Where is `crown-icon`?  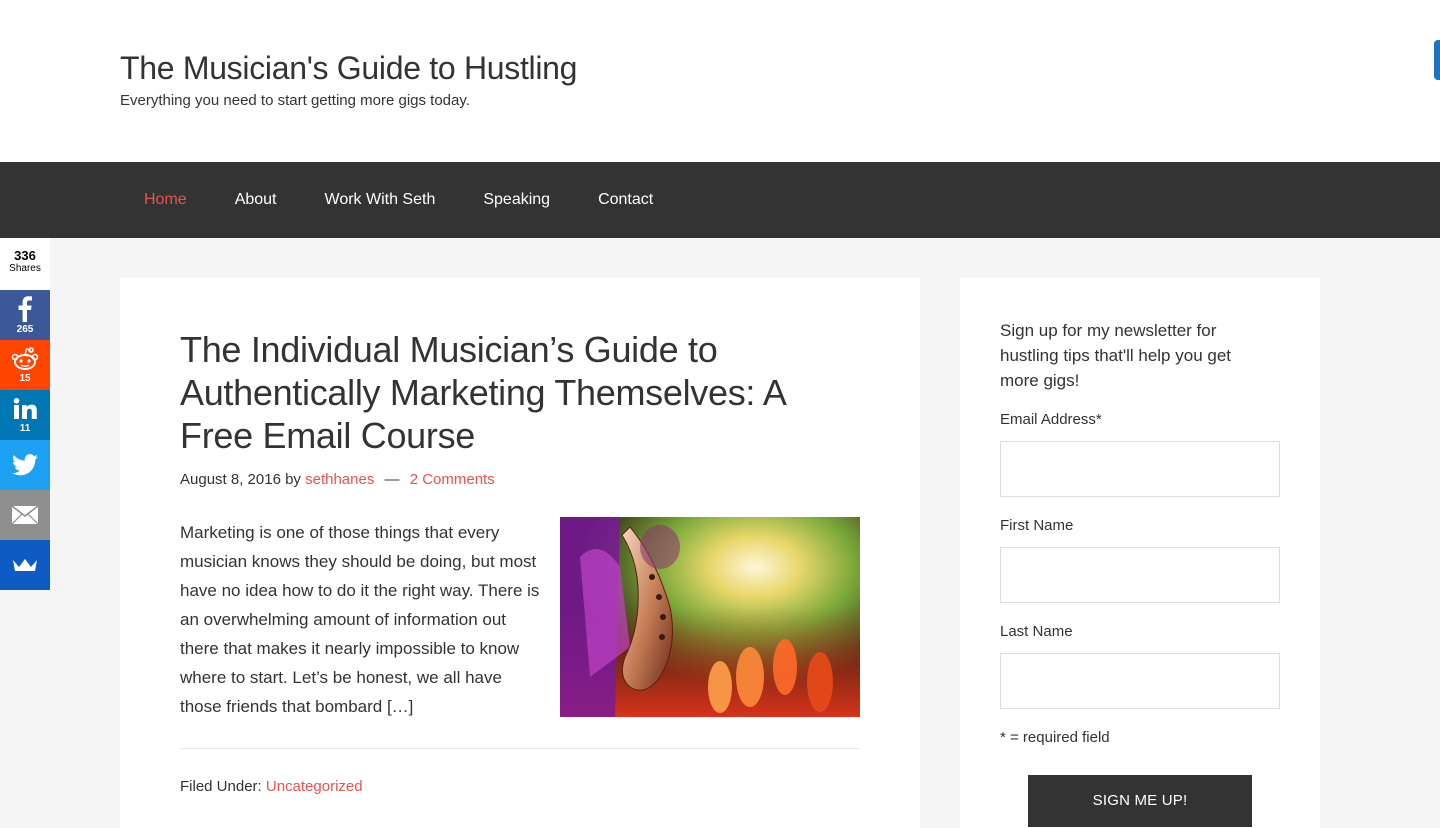 crown-icon is located at coordinates (25, 565).